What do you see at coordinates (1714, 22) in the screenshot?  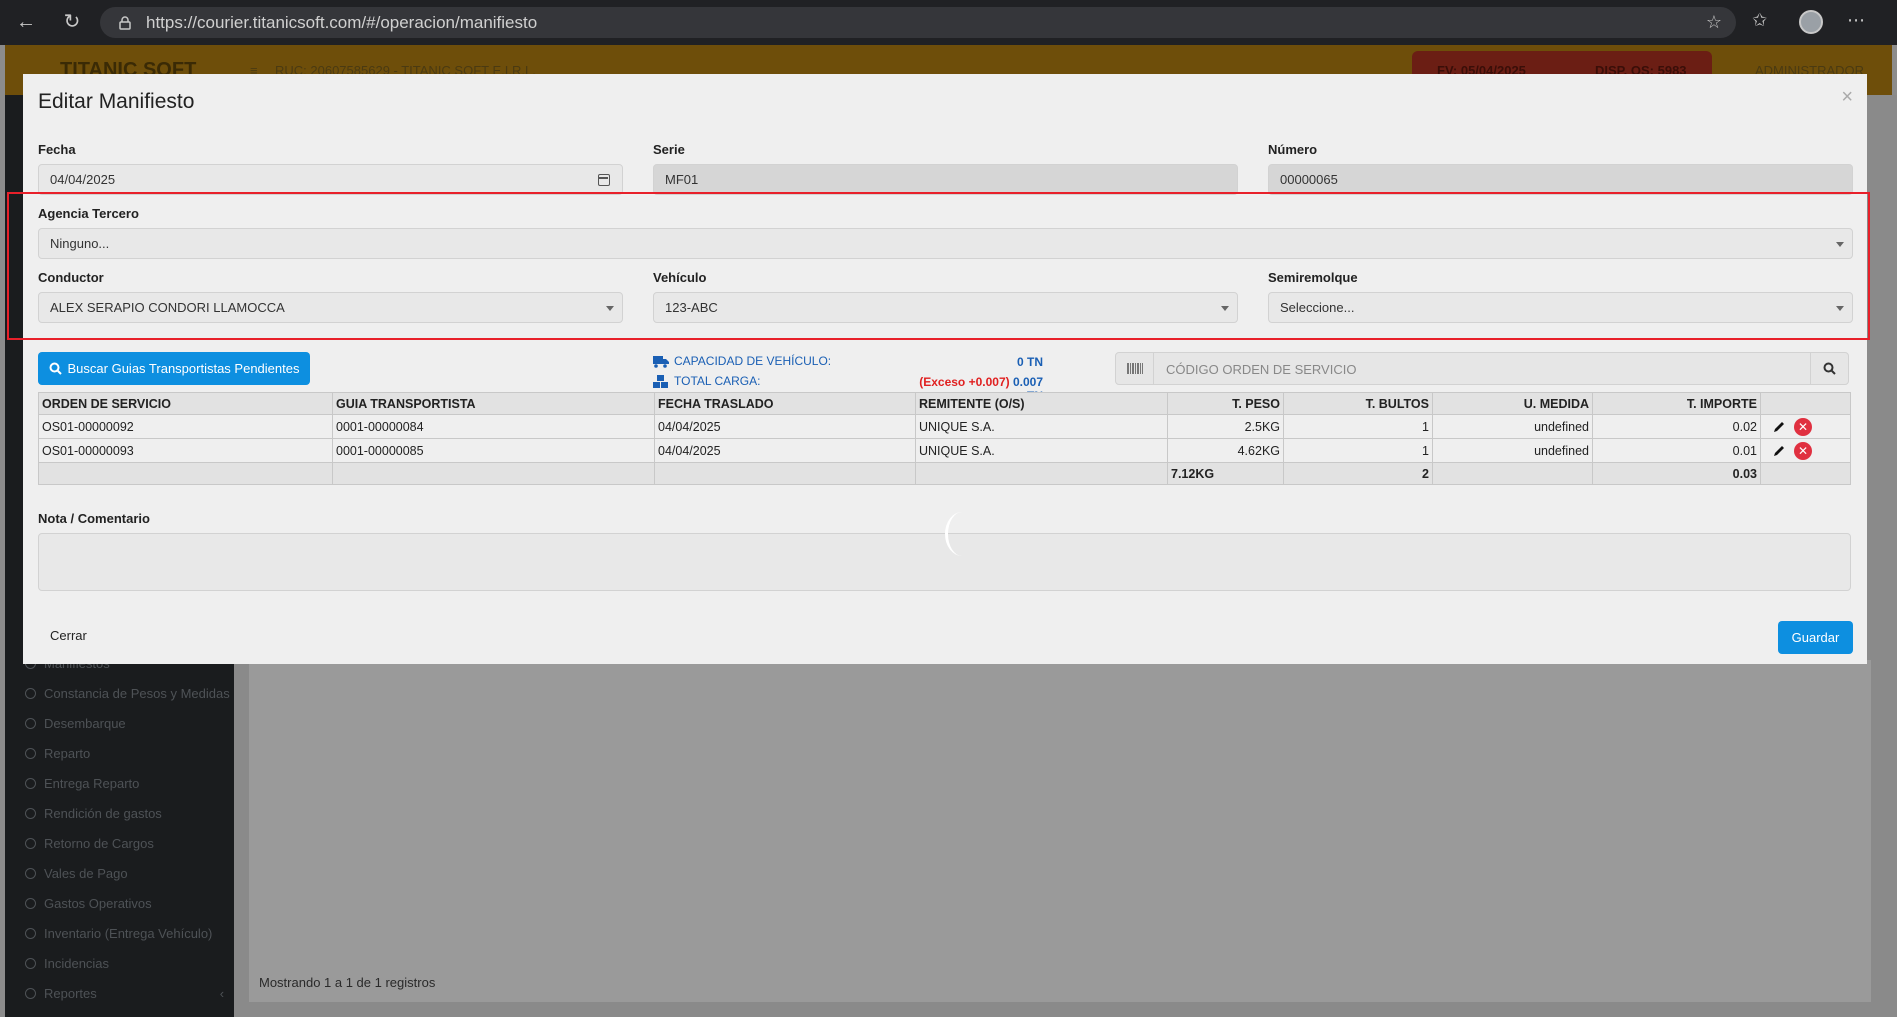 I see `bookmark-star-icon: ☆` at bounding box center [1714, 22].